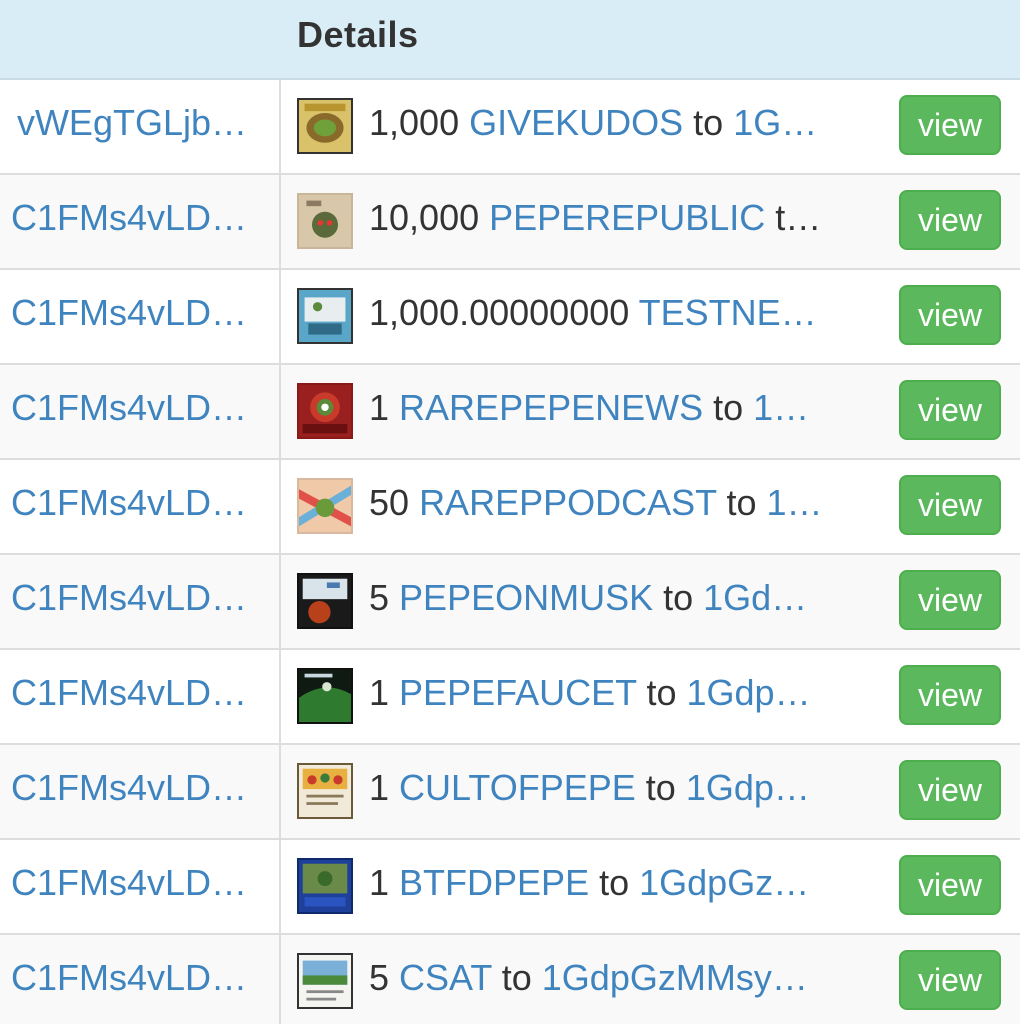 The image size is (1020, 1024). I want to click on table-row: C1FMs4vLD… 1 RAREPEPENEWS to 1… view, so click(510, 412).